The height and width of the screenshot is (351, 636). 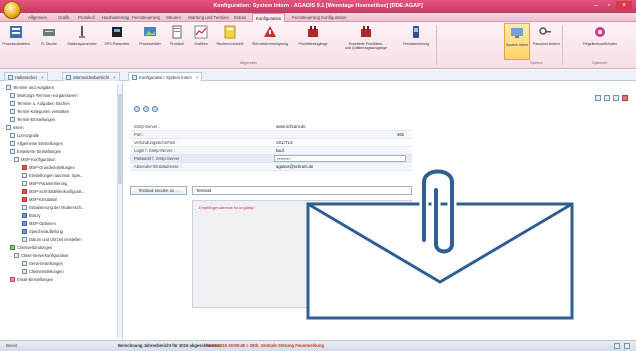 What do you see at coordinates (248, 63) in the screenshot?
I see `ribbon-group-allgemein: Allgemein` at bounding box center [248, 63].